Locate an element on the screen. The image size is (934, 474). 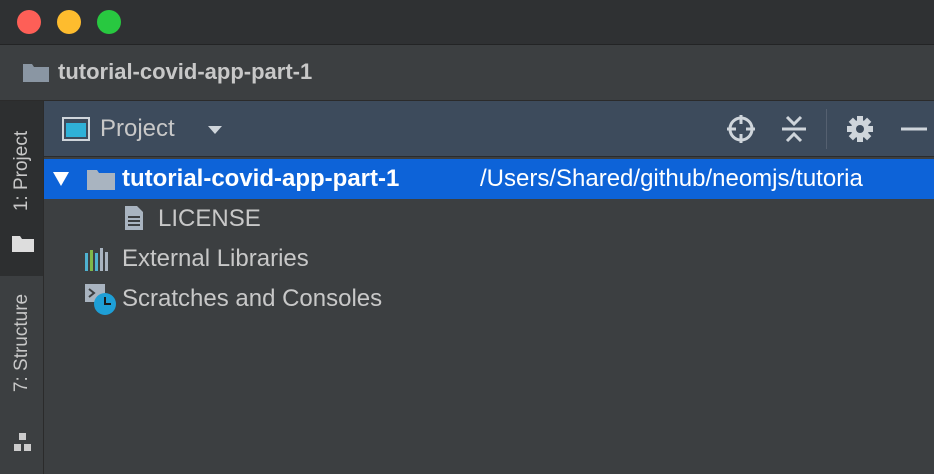
locate-icon is located at coordinates (741, 129).